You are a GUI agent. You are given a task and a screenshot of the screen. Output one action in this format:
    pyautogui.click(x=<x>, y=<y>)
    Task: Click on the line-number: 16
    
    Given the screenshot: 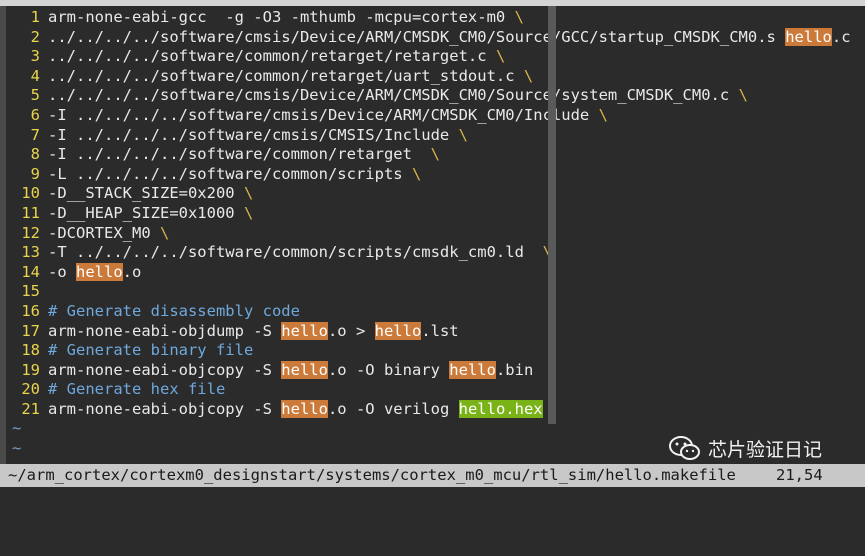 What is the action you would take?
    pyautogui.click(x=30, y=310)
    